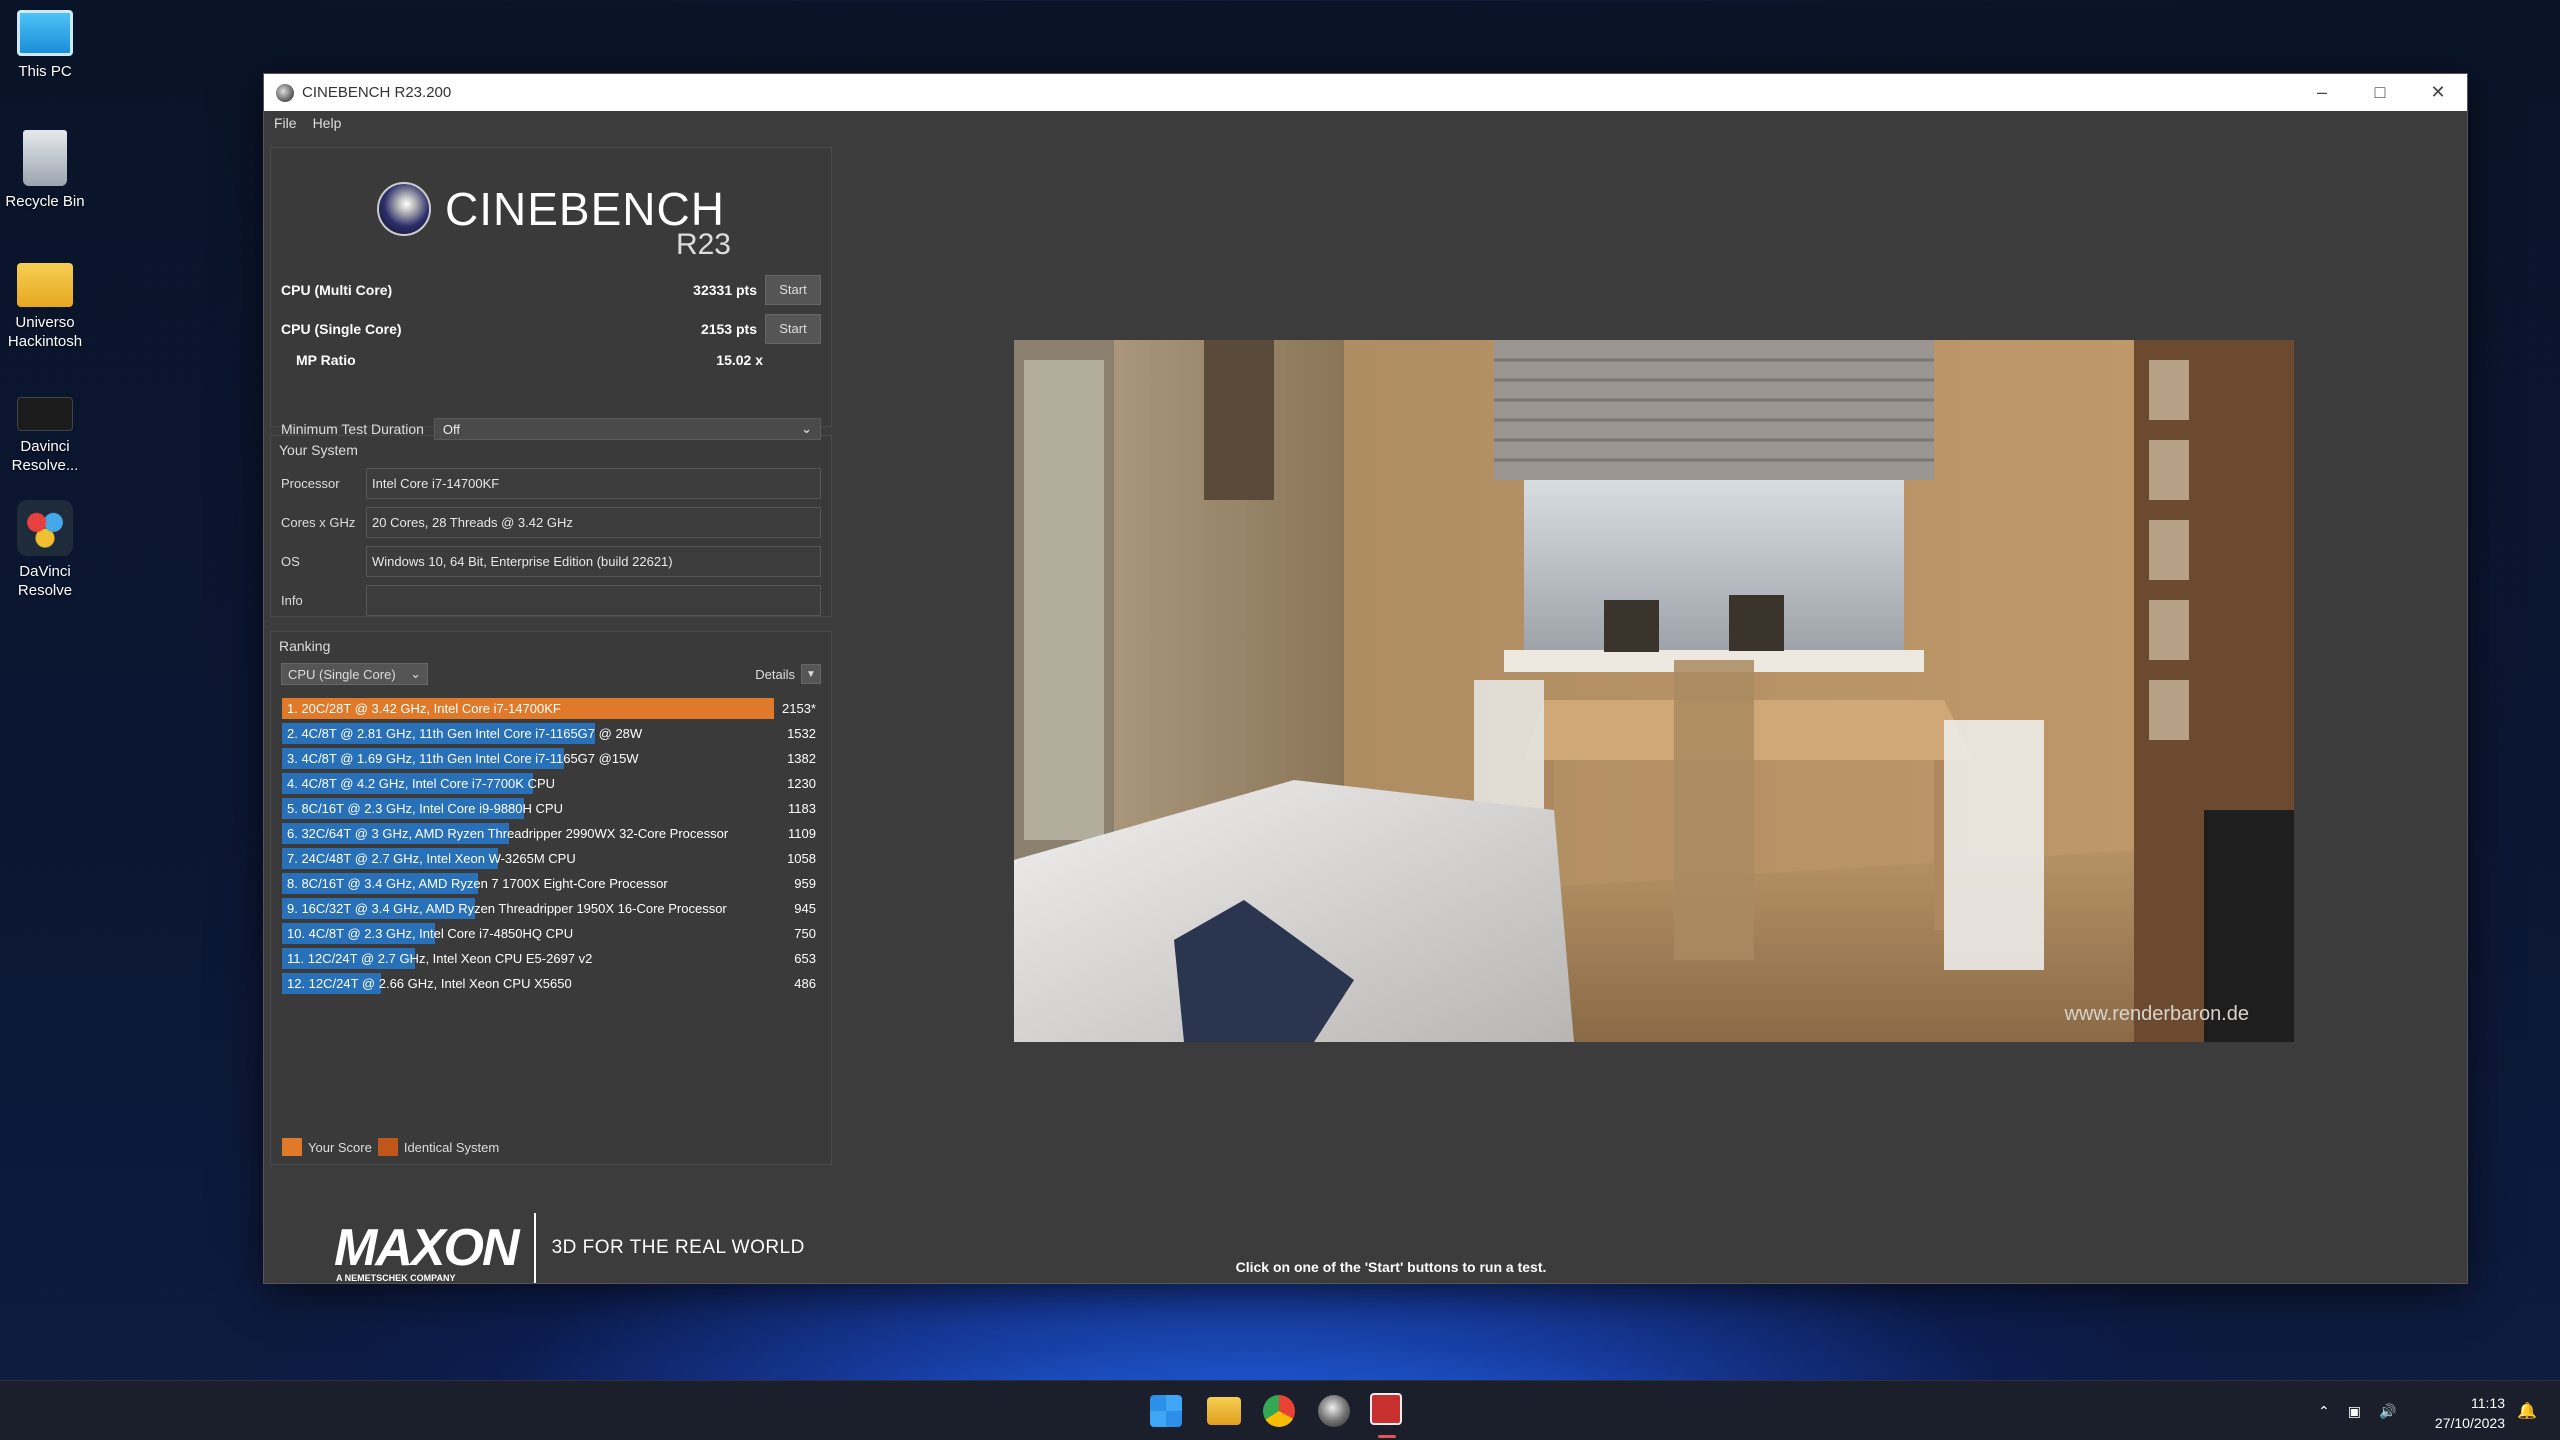  Describe the element at coordinates (739, 360) in the screenshot. I see `mp-ratio-value: 15.02 x` at that location.